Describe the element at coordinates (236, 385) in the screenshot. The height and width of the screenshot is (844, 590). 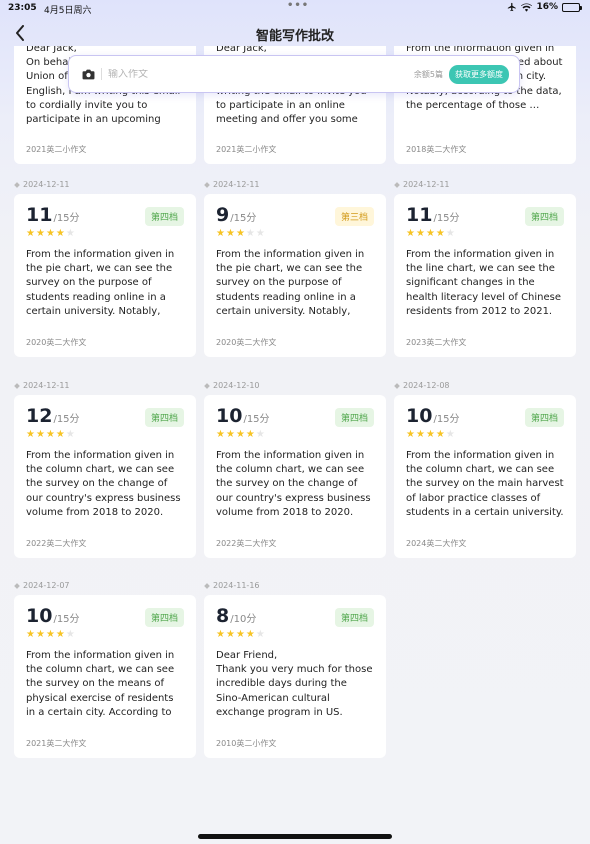
I see `date-text: 2024-12-10` at that location.